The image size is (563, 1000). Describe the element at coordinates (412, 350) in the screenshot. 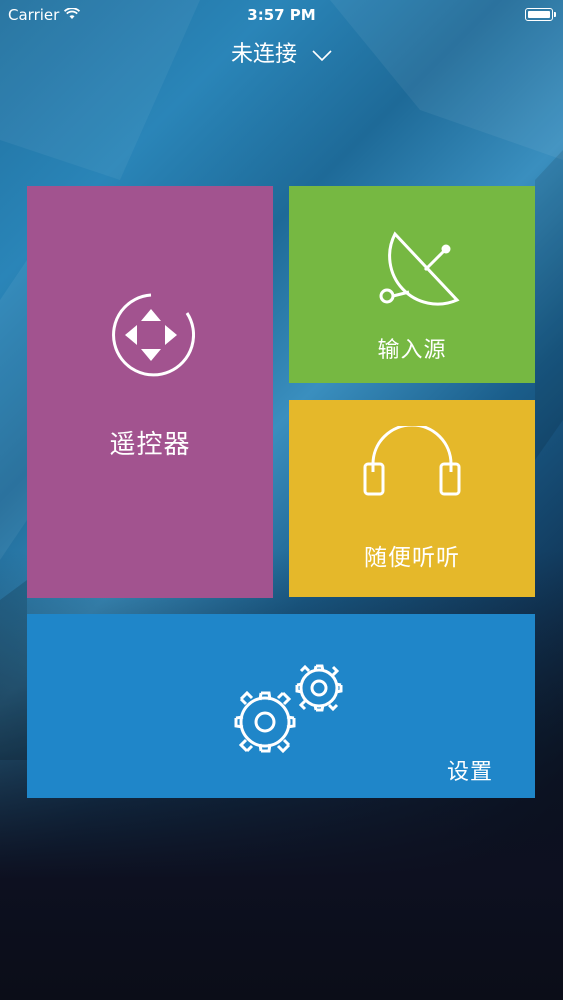

I see `input-source-label: 输入源` at that location.